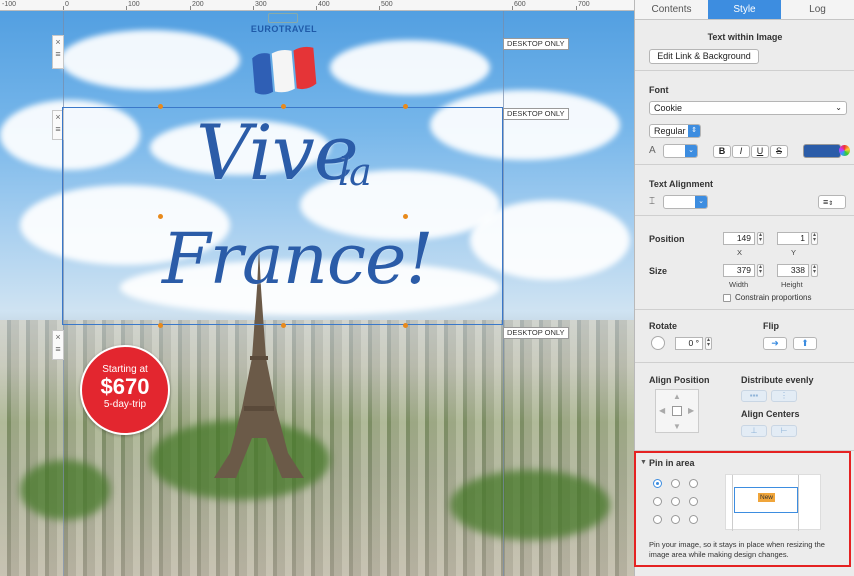 The height and width of the screenshot is (576, 854). I want to click on constrain-checkbox, so click(727, 298).